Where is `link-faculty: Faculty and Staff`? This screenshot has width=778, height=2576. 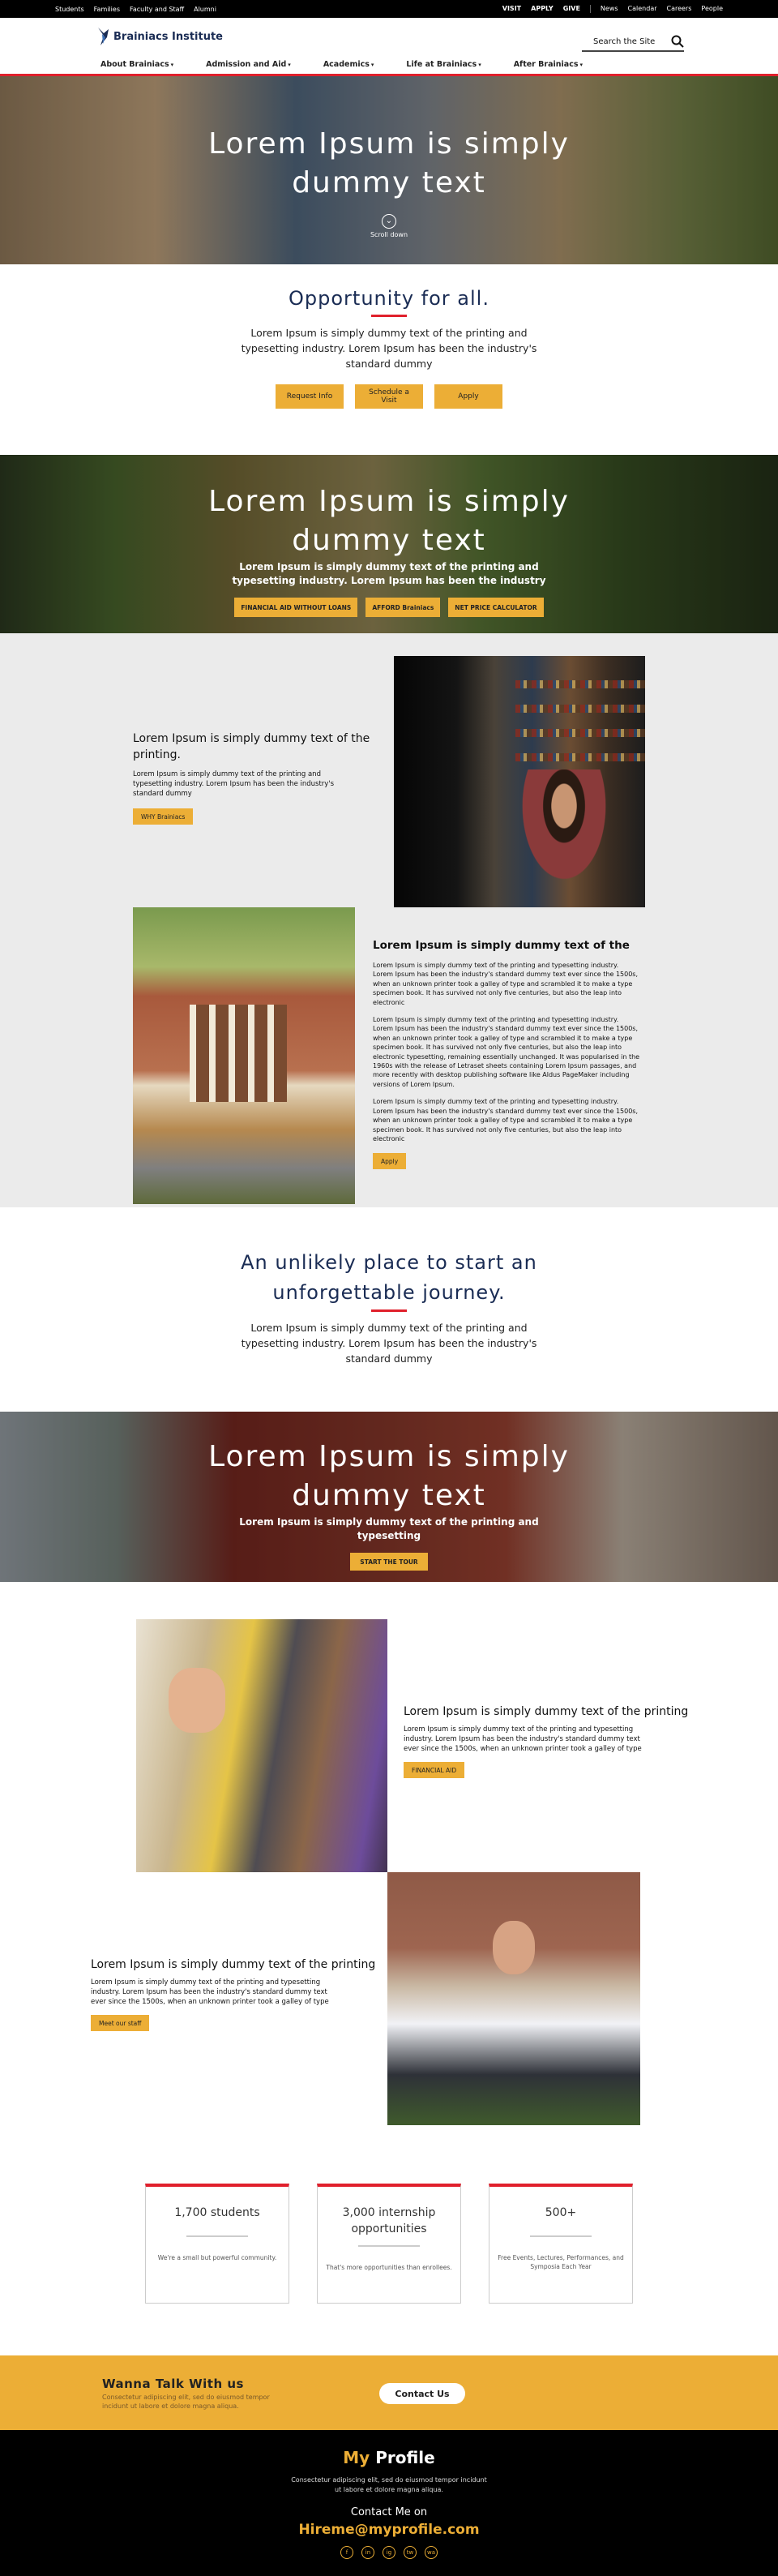
link-faculty: Faculty and Staff is located at coordinates (157, 9).